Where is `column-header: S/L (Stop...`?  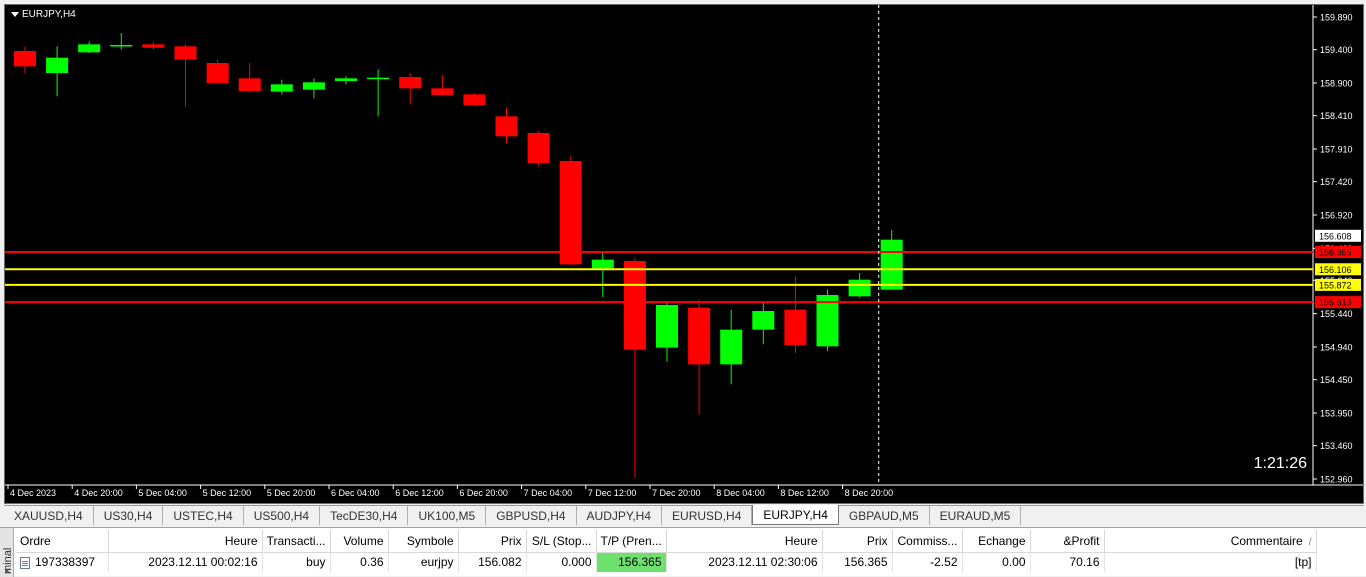
column-header: S/L (Stop... is located at coordinates (561, 541).